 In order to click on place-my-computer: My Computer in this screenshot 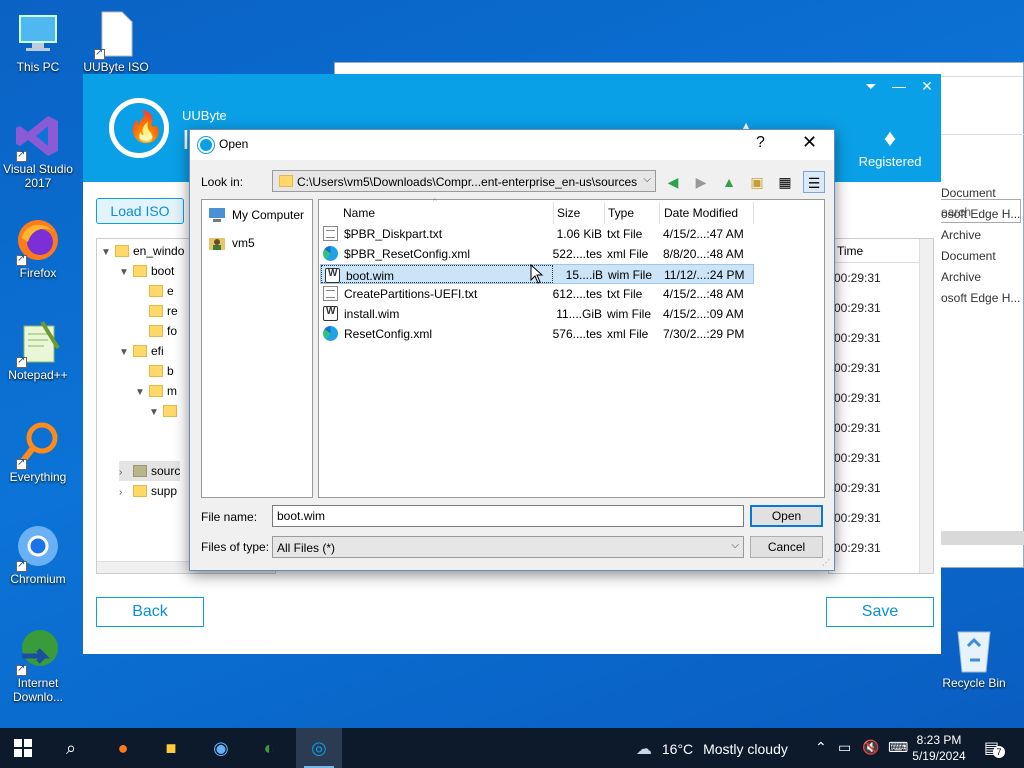, I will do `click(256, 215)`.